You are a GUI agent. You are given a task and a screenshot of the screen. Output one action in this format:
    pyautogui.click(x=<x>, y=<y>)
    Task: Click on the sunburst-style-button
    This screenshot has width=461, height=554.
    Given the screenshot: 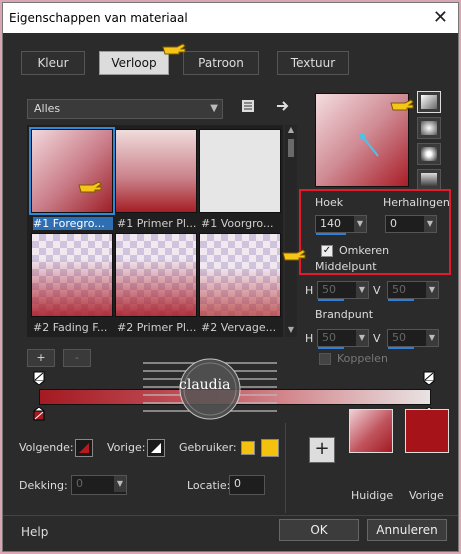 What is the action you would take?
    pyautogui.click(x=429, y=154)
    